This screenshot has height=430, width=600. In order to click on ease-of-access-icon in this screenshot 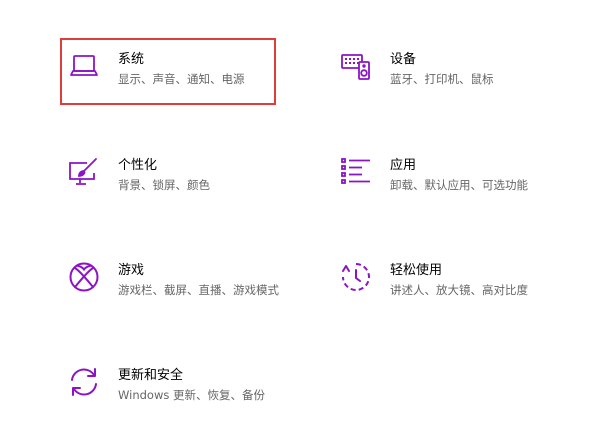, I will do `click(356, 277)`.